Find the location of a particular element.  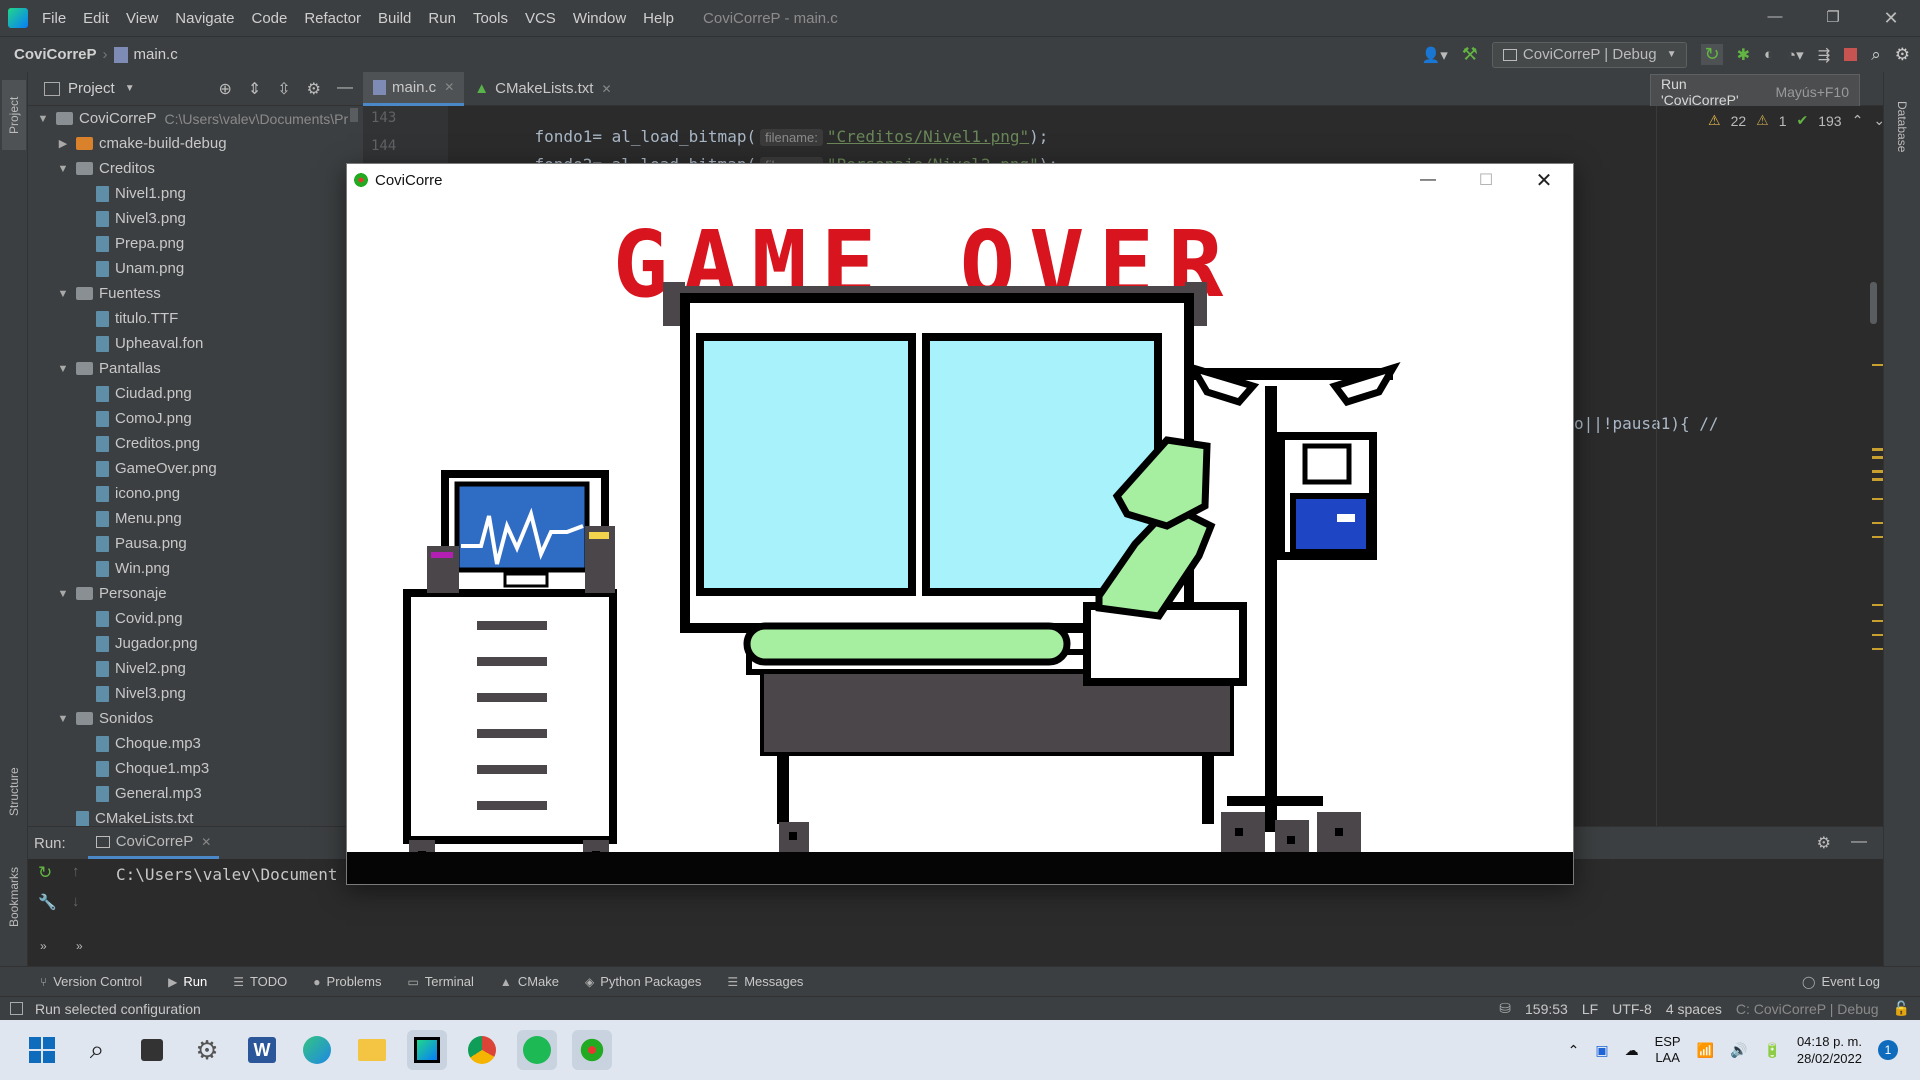

tree-item: Ciudad.png is located at coordinates (134, 393).